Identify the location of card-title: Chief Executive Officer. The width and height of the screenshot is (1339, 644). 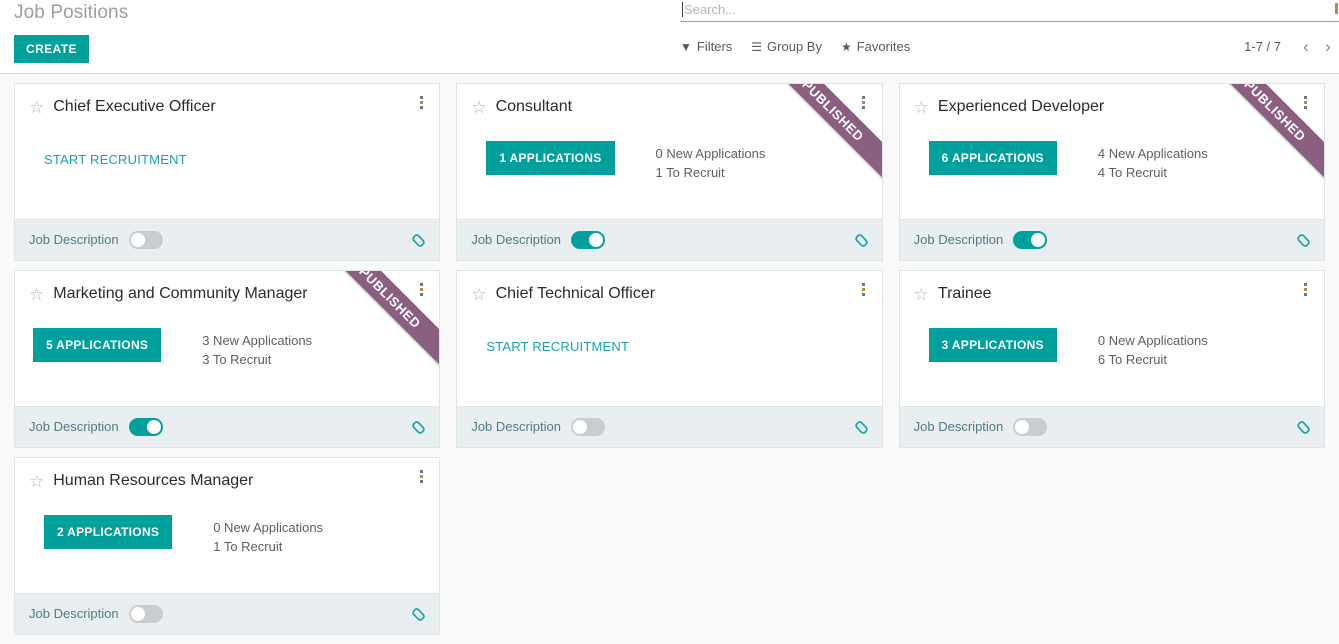
(239, 107).